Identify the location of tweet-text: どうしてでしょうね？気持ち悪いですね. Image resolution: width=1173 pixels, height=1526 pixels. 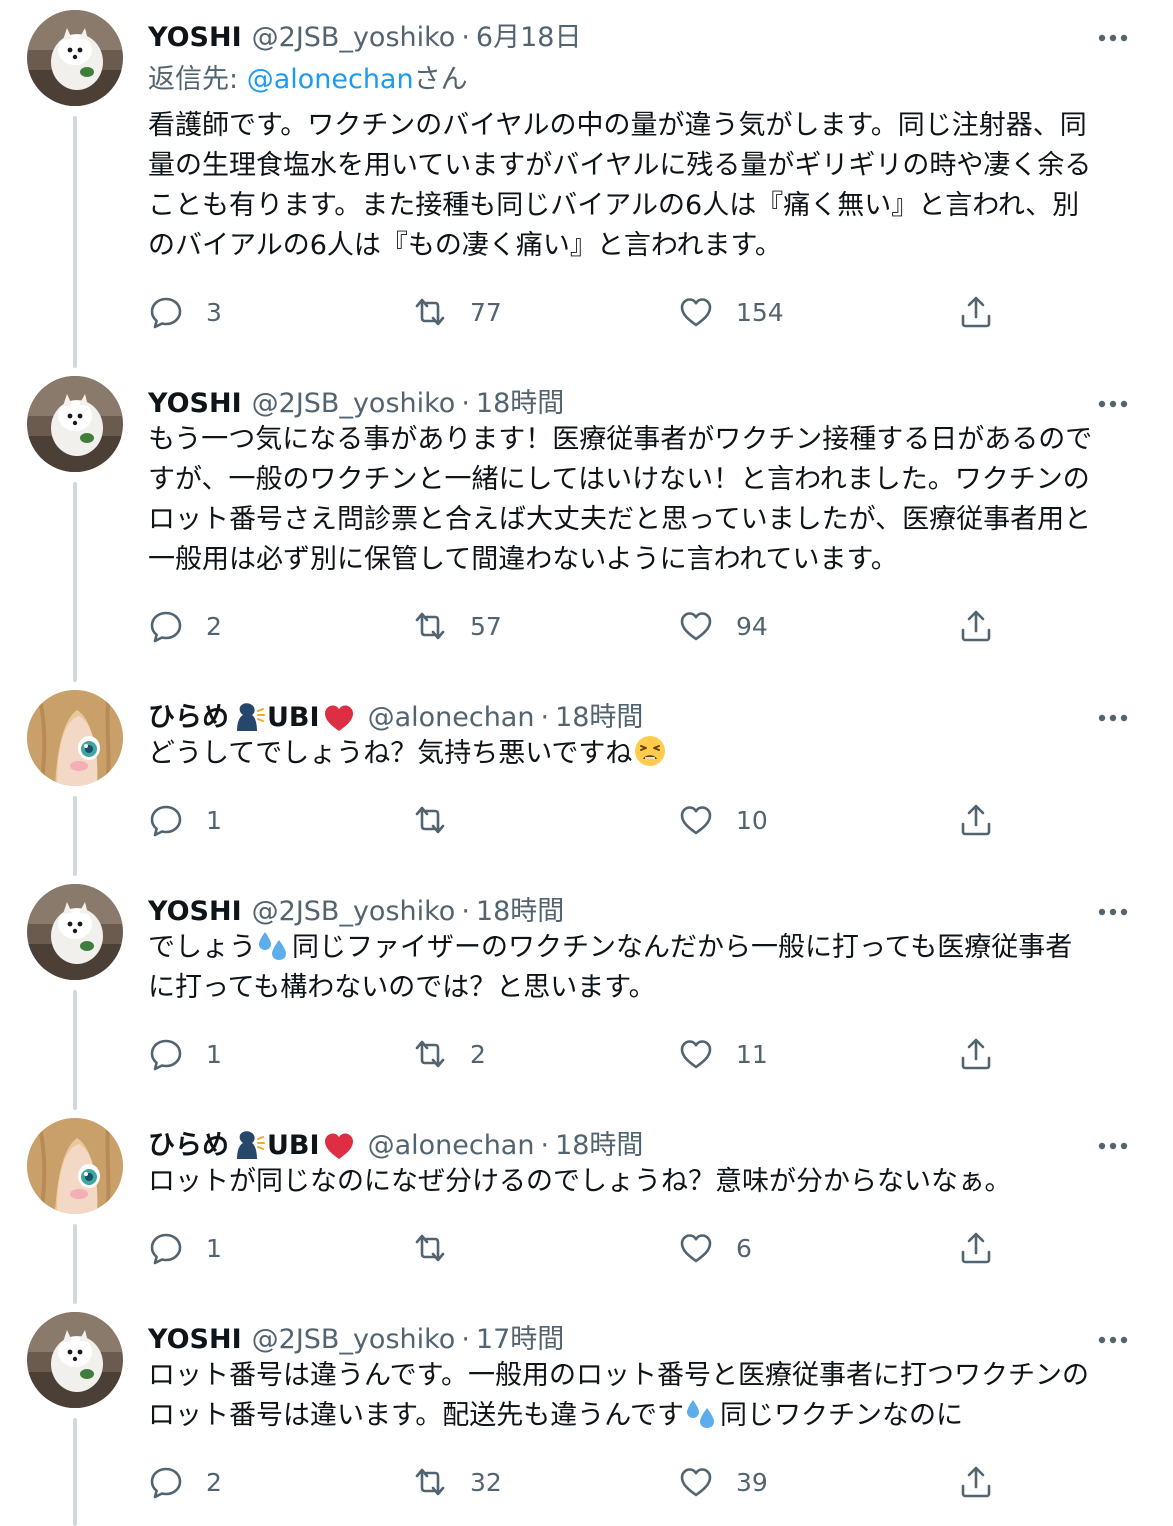
(643, 754).